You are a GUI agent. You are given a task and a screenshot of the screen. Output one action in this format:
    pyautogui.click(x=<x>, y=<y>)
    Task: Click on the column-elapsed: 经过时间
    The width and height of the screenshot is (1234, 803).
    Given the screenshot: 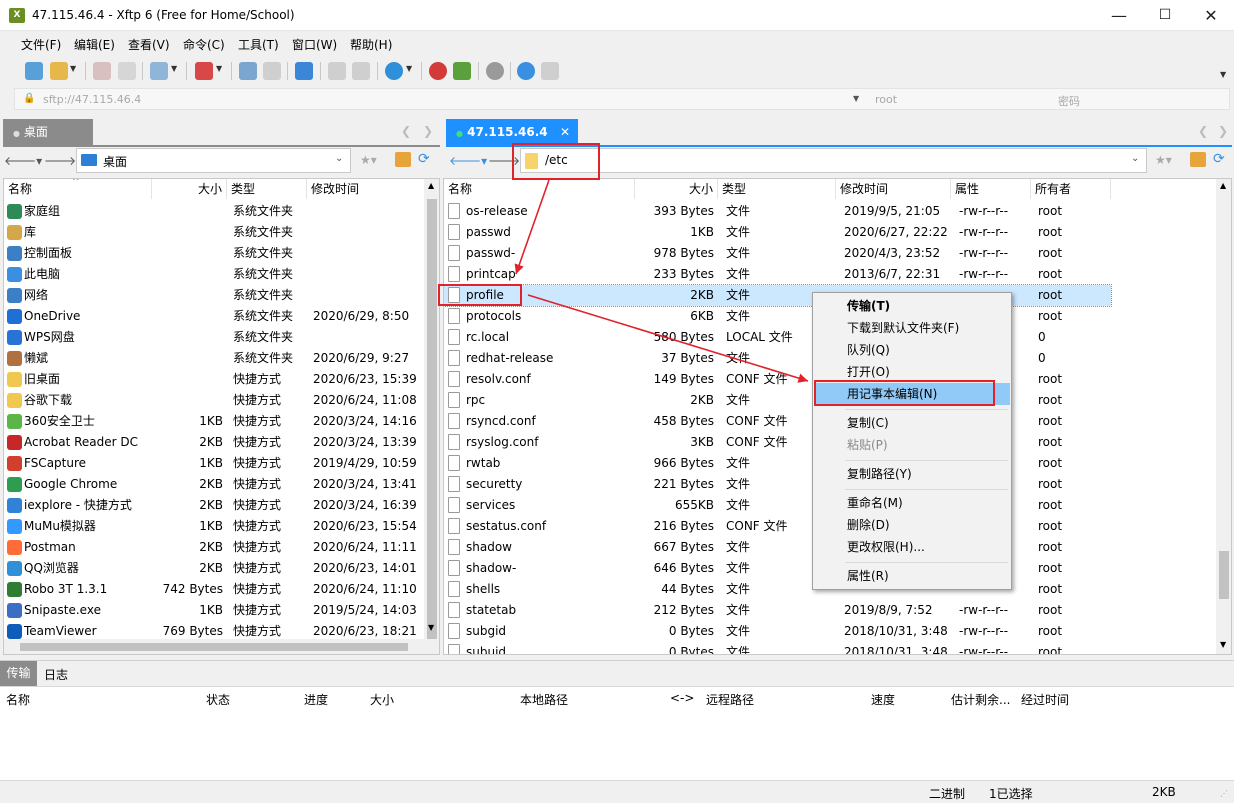 What is the action you would take?
    pyautogui.click(x=1045, y=699)
    